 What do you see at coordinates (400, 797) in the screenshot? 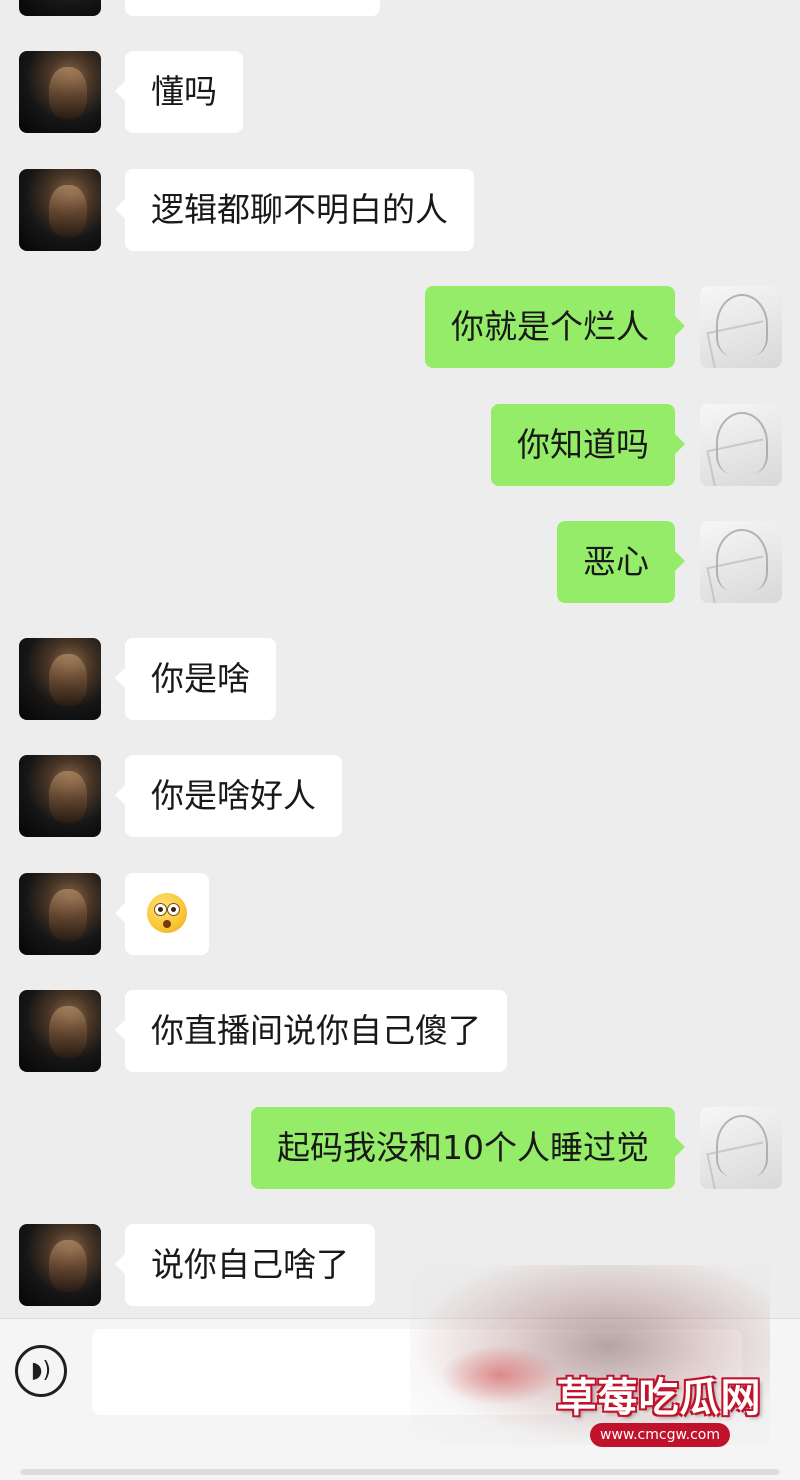
I see `message-row: 你是啥好人` at bounding box center [400, 797].